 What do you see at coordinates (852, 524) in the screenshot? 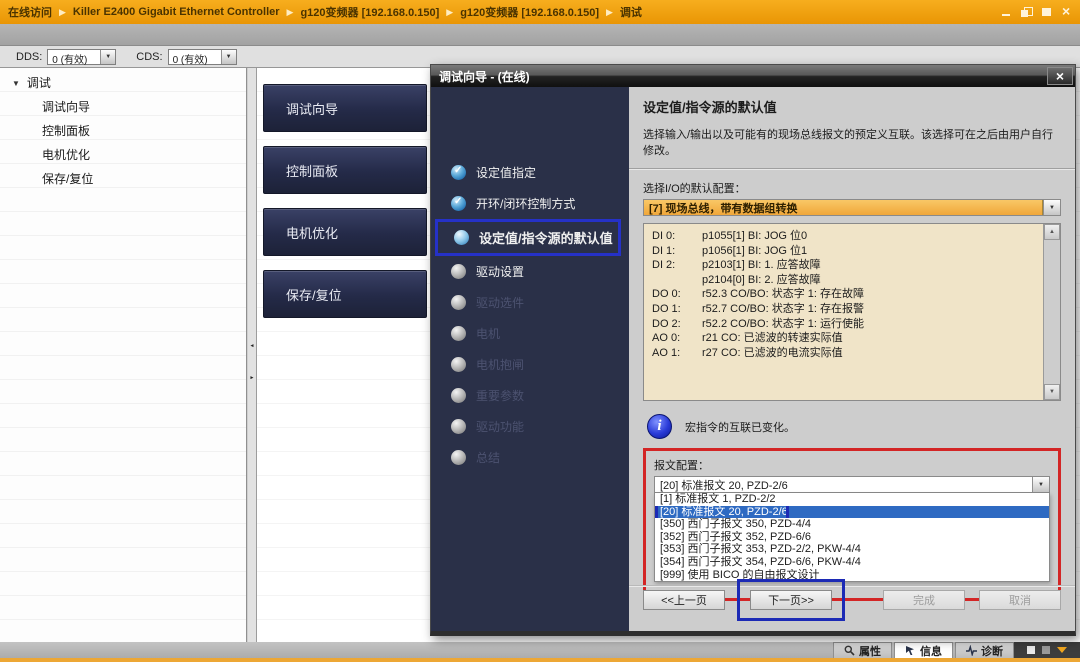
I see `telegram-option: [350] 西门子报文 350, PZD-4/4` at bounding box center [852, 524].